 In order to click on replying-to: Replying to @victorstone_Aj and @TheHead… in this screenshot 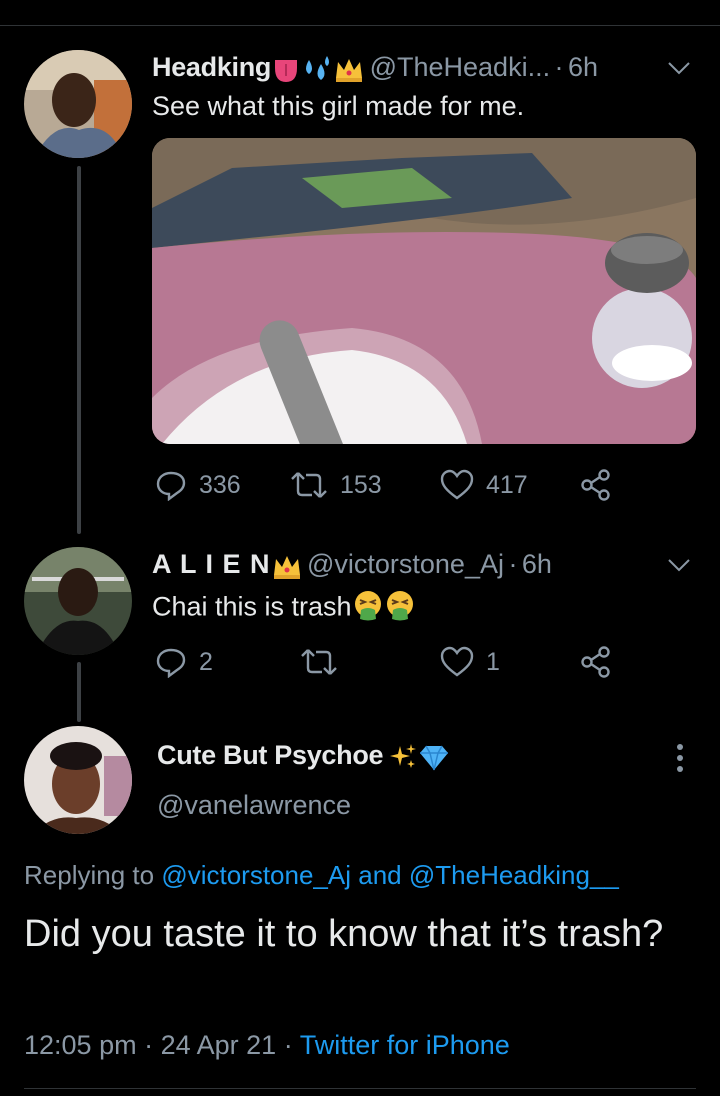, I will do `click(321, 875)`.